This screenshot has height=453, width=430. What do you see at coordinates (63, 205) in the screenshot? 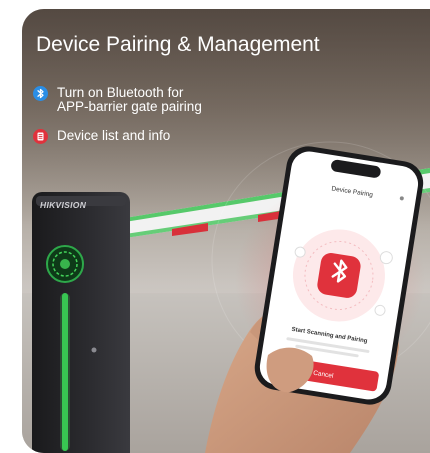
I see `brand-logo-text: HIKVISION` at bounding box center [63, 205].